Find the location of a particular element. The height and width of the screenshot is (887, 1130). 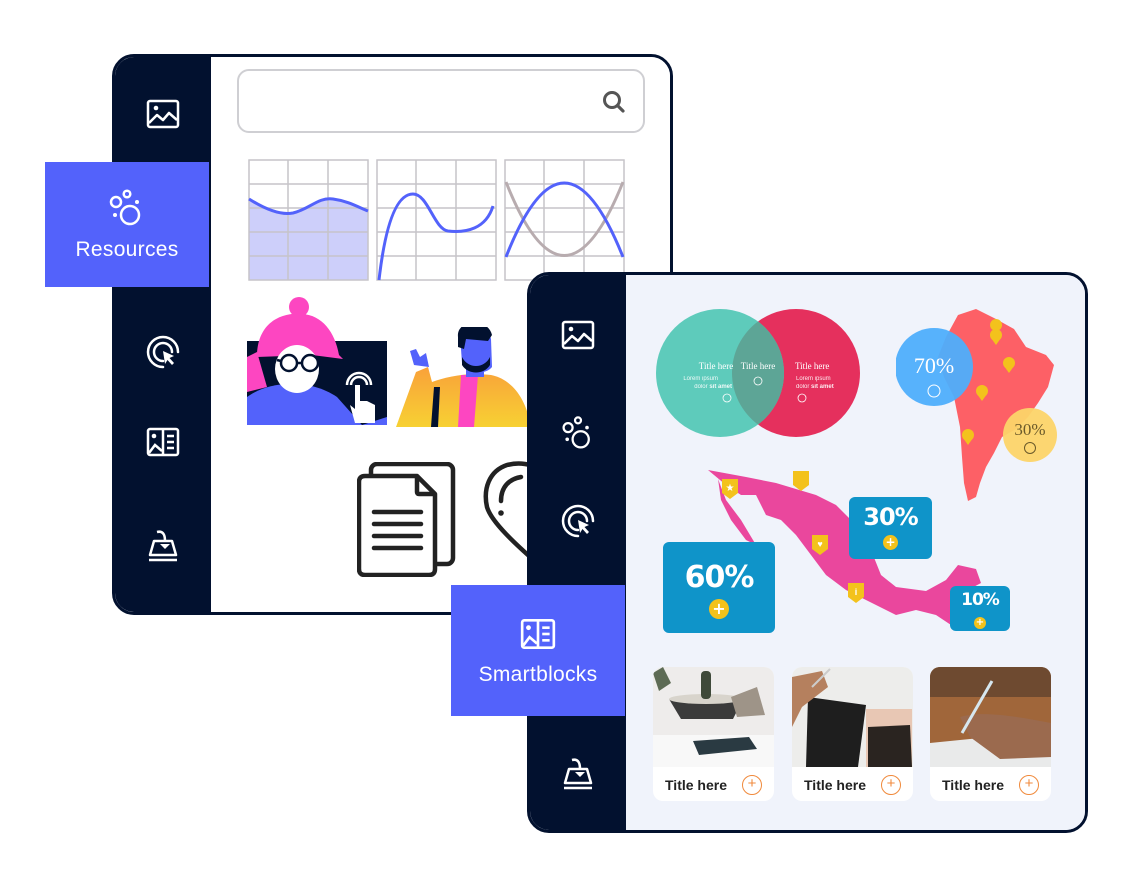

sidebar-item-smartblocks is located at coordinates (163, 442).